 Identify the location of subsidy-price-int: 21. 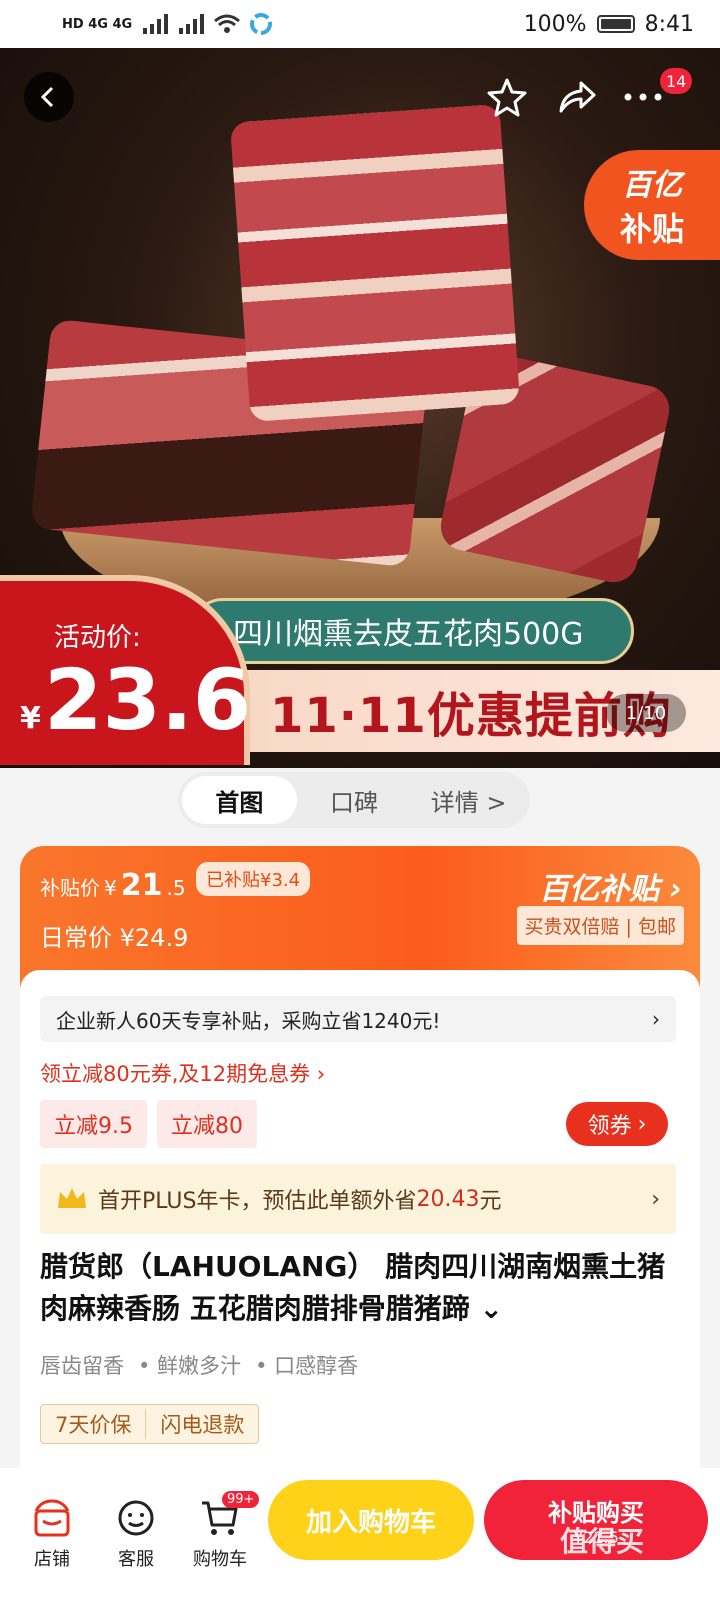
(141, 885).